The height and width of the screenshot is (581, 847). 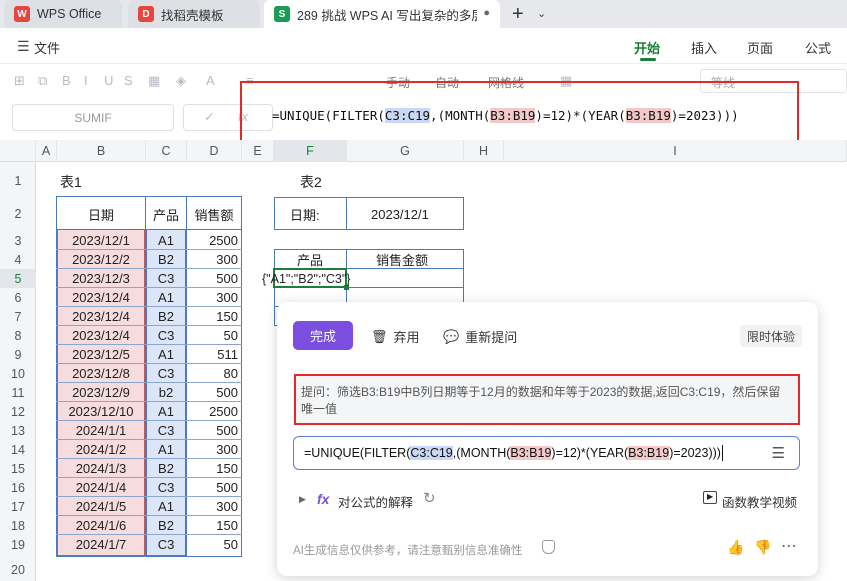 What do you see at coordinates (395, 336) in the screenshot?
I see `discard-button: 🗑 弃用` at bounding box center [395, 336].